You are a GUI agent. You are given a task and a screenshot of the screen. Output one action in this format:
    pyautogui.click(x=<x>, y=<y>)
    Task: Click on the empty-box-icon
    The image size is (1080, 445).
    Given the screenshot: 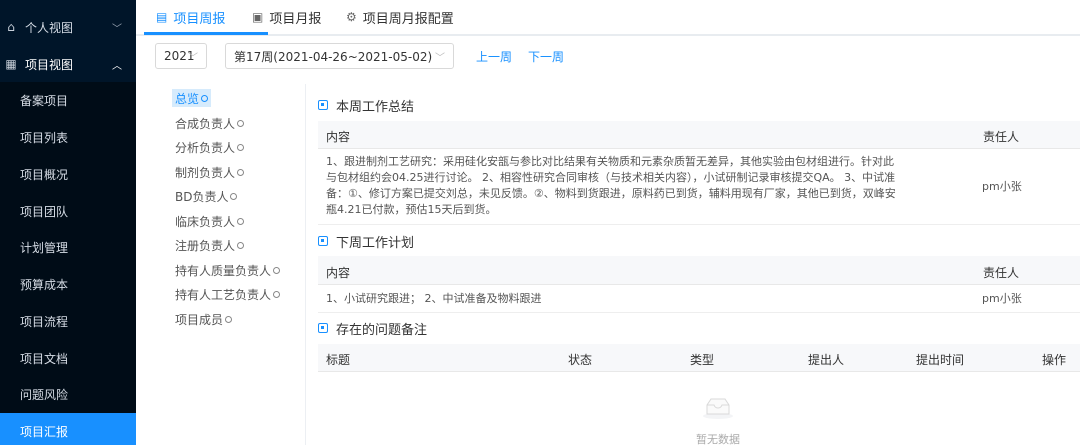 What is the action you would take?
    pyautogui.click(x=718, y=408)
    